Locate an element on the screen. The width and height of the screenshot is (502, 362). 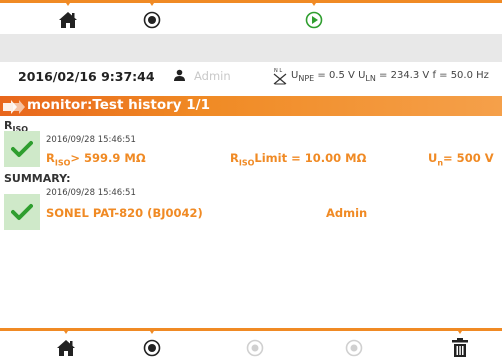
summary-section-label: SUMMARY: is located at coordinates (37, 178).